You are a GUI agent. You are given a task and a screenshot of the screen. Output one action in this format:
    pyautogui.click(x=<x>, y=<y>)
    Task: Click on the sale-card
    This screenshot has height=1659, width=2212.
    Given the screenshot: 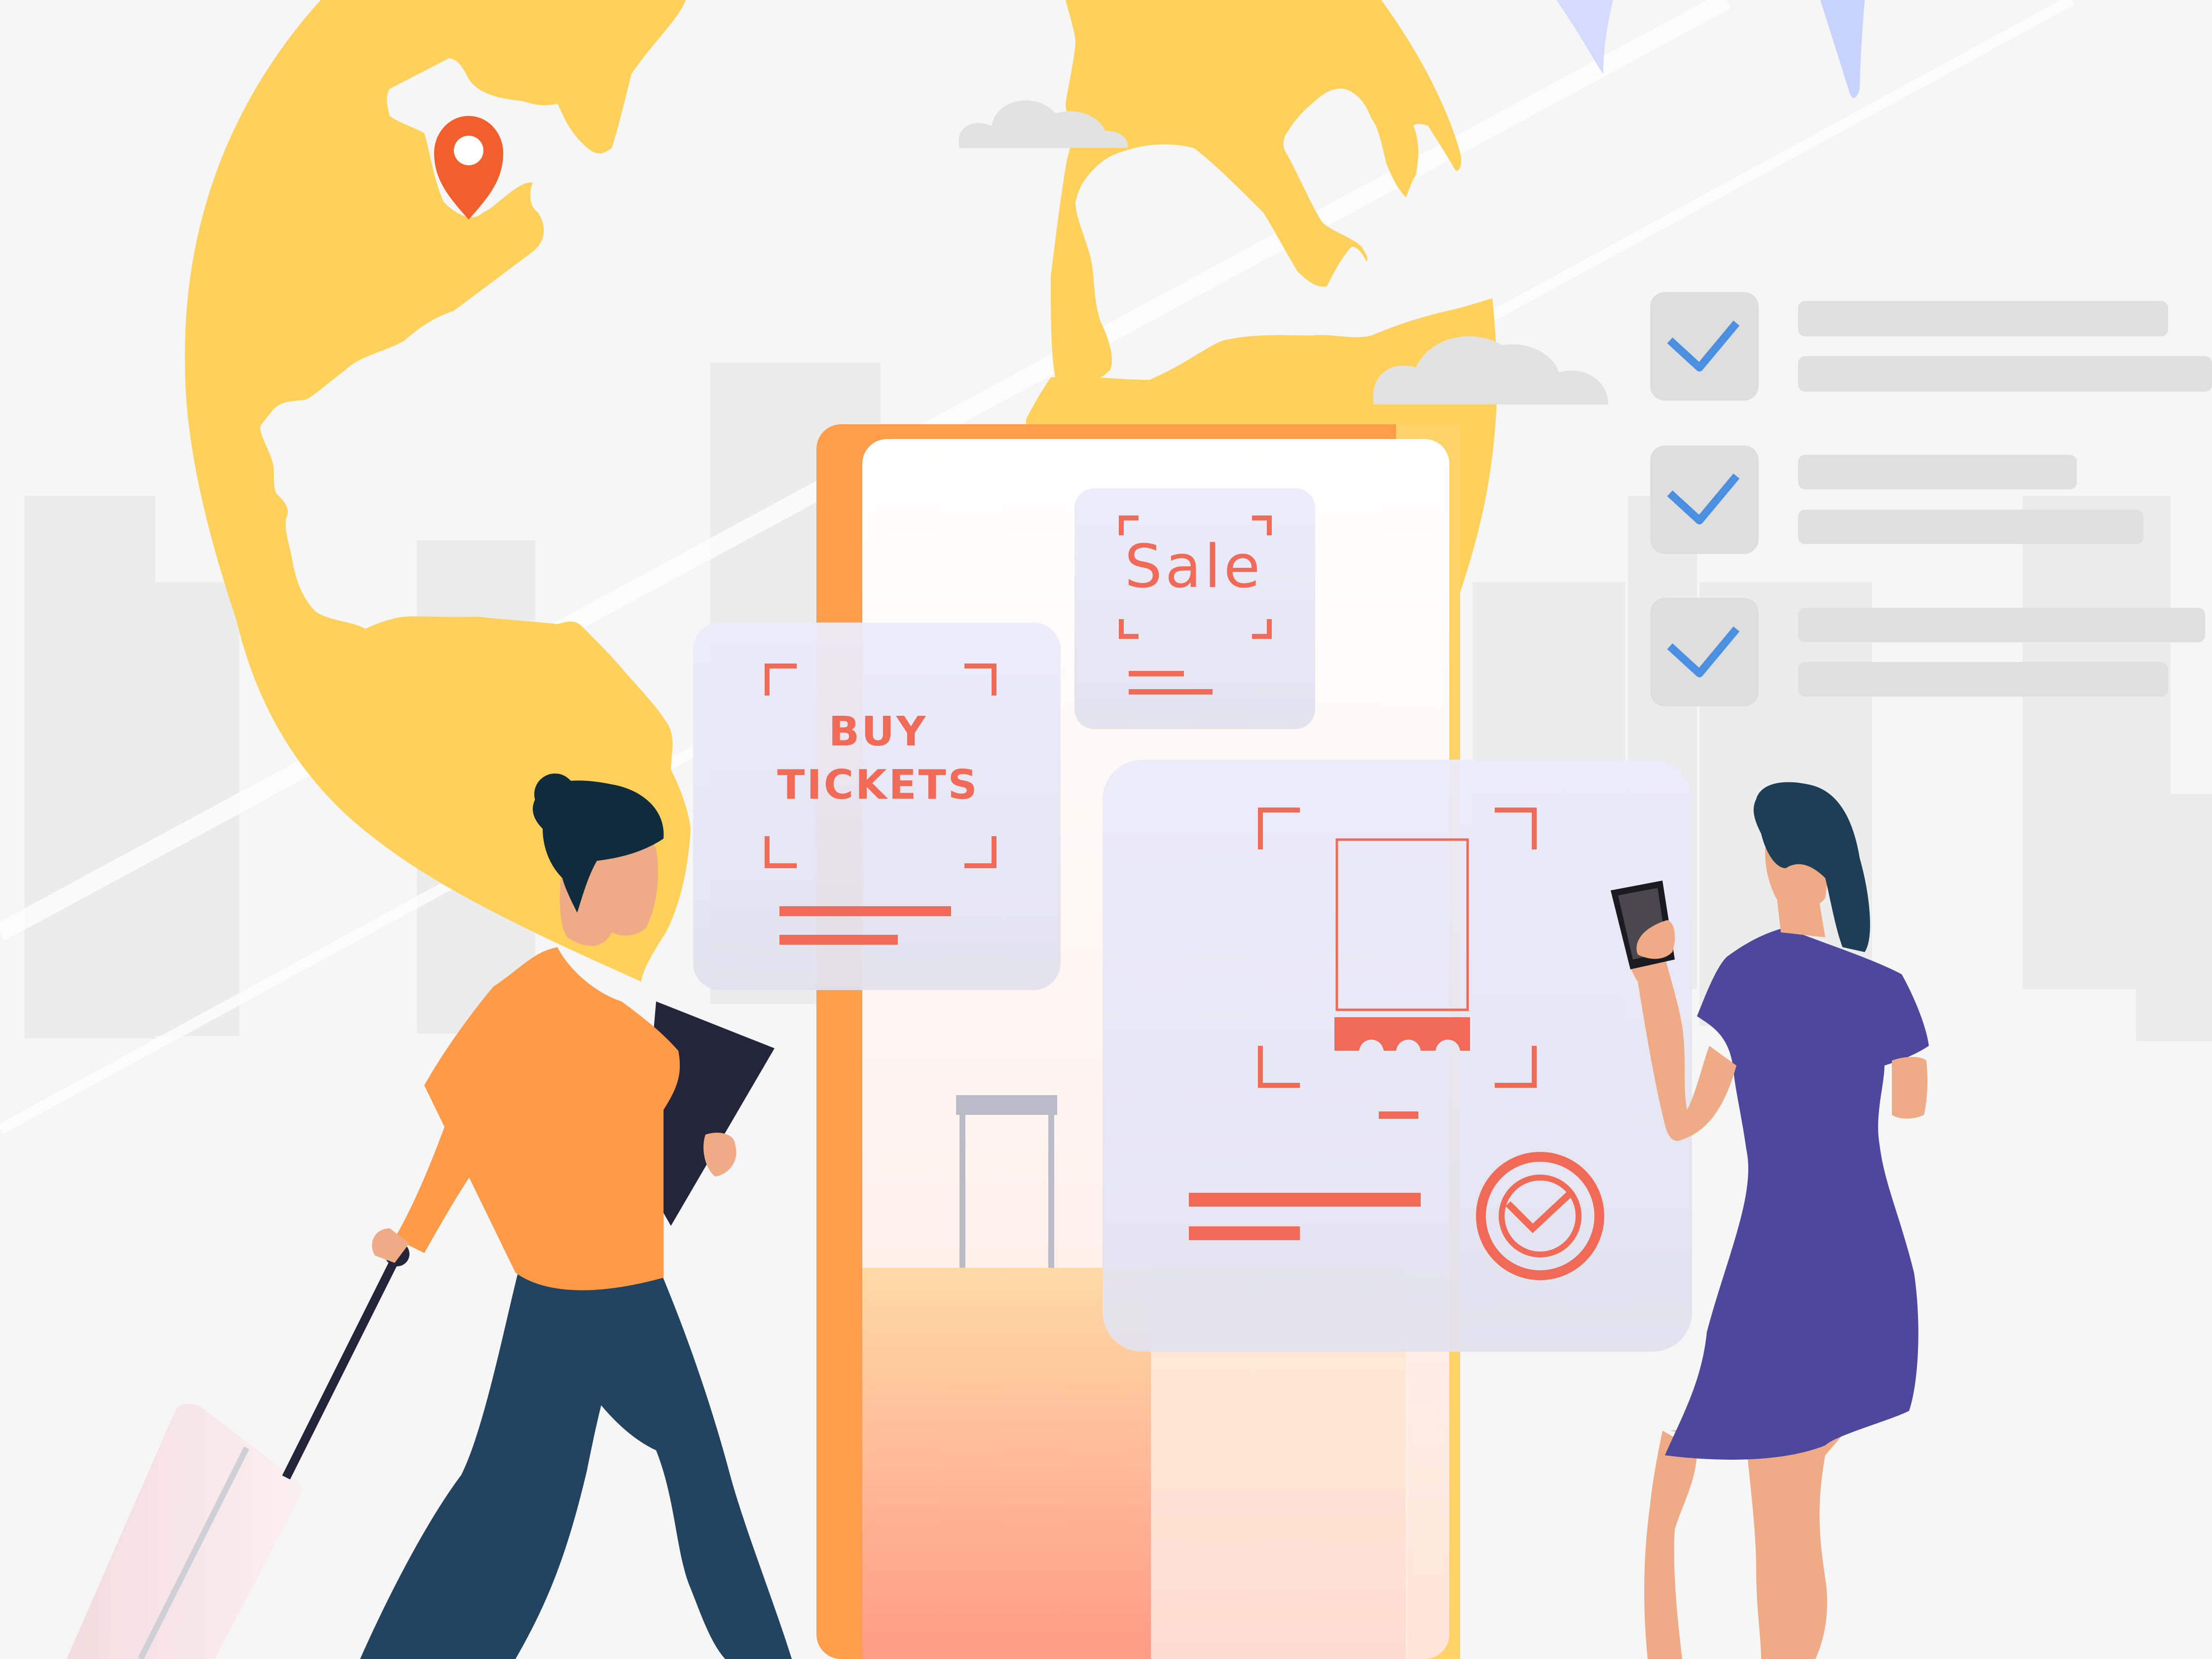 What is the action you would take?
    pyautogui.click(x=1194, y=608)
    